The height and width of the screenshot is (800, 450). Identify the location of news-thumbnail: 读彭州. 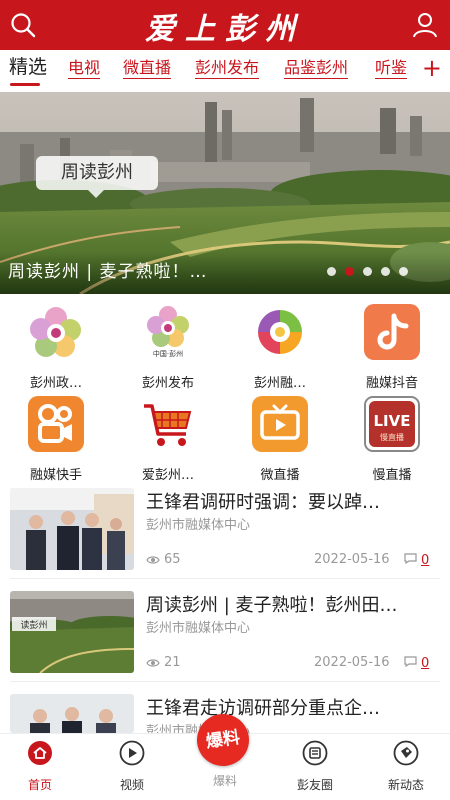
(72, 632).